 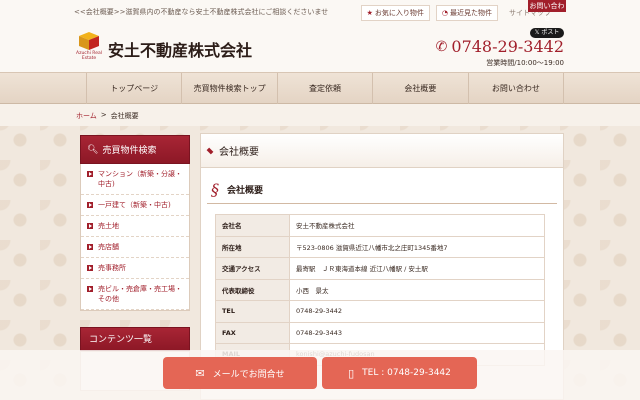 I want to click on mail-contact-button: ✉ メールでお問合せ, so click(x=240, y=373).